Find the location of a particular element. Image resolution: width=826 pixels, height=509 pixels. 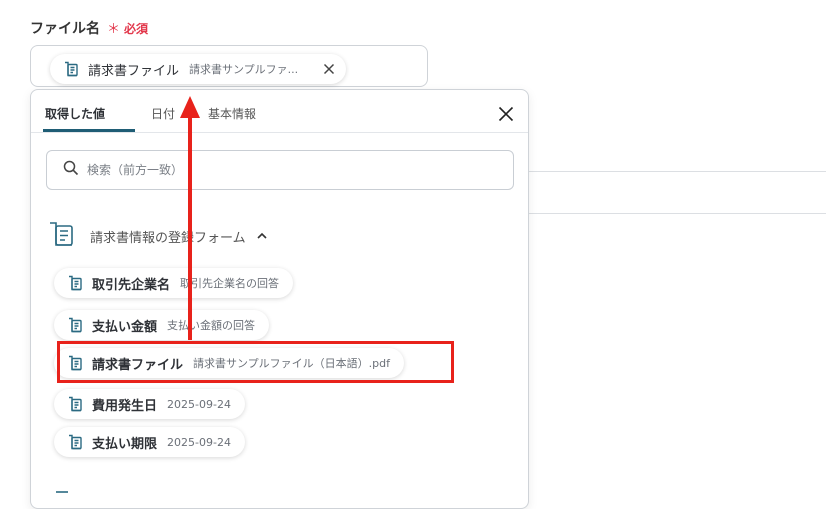

list-item: 支払い期限 2025-09-24 is located at coordinates (149, 442).